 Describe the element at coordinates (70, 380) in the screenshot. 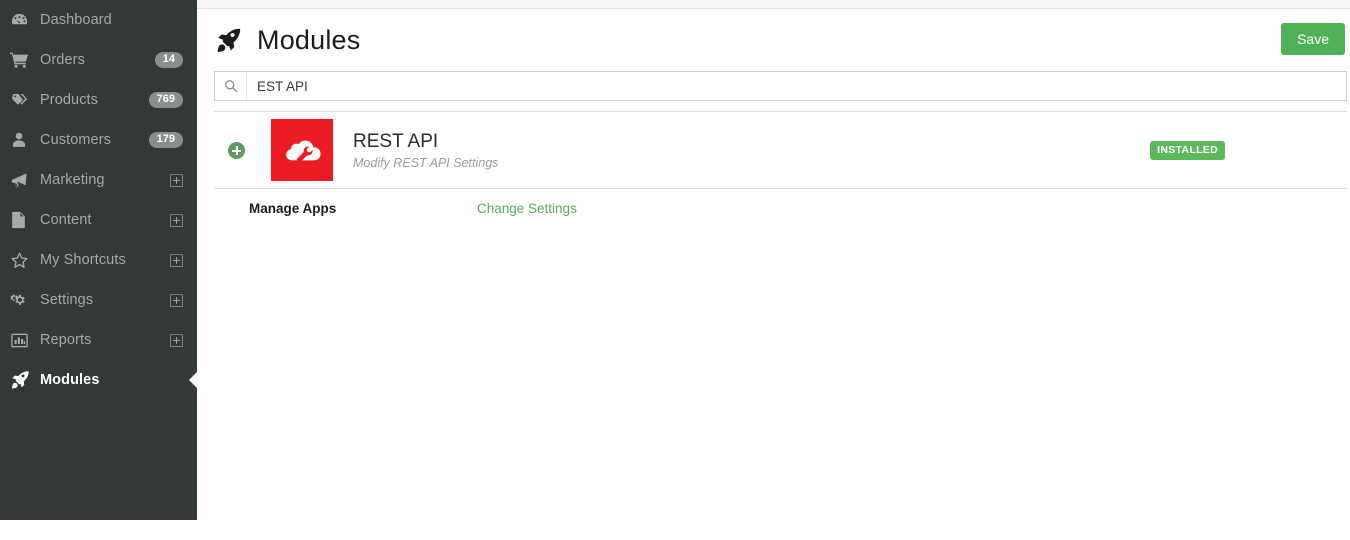

I see `sidebar-item-label: Modules` at that location.